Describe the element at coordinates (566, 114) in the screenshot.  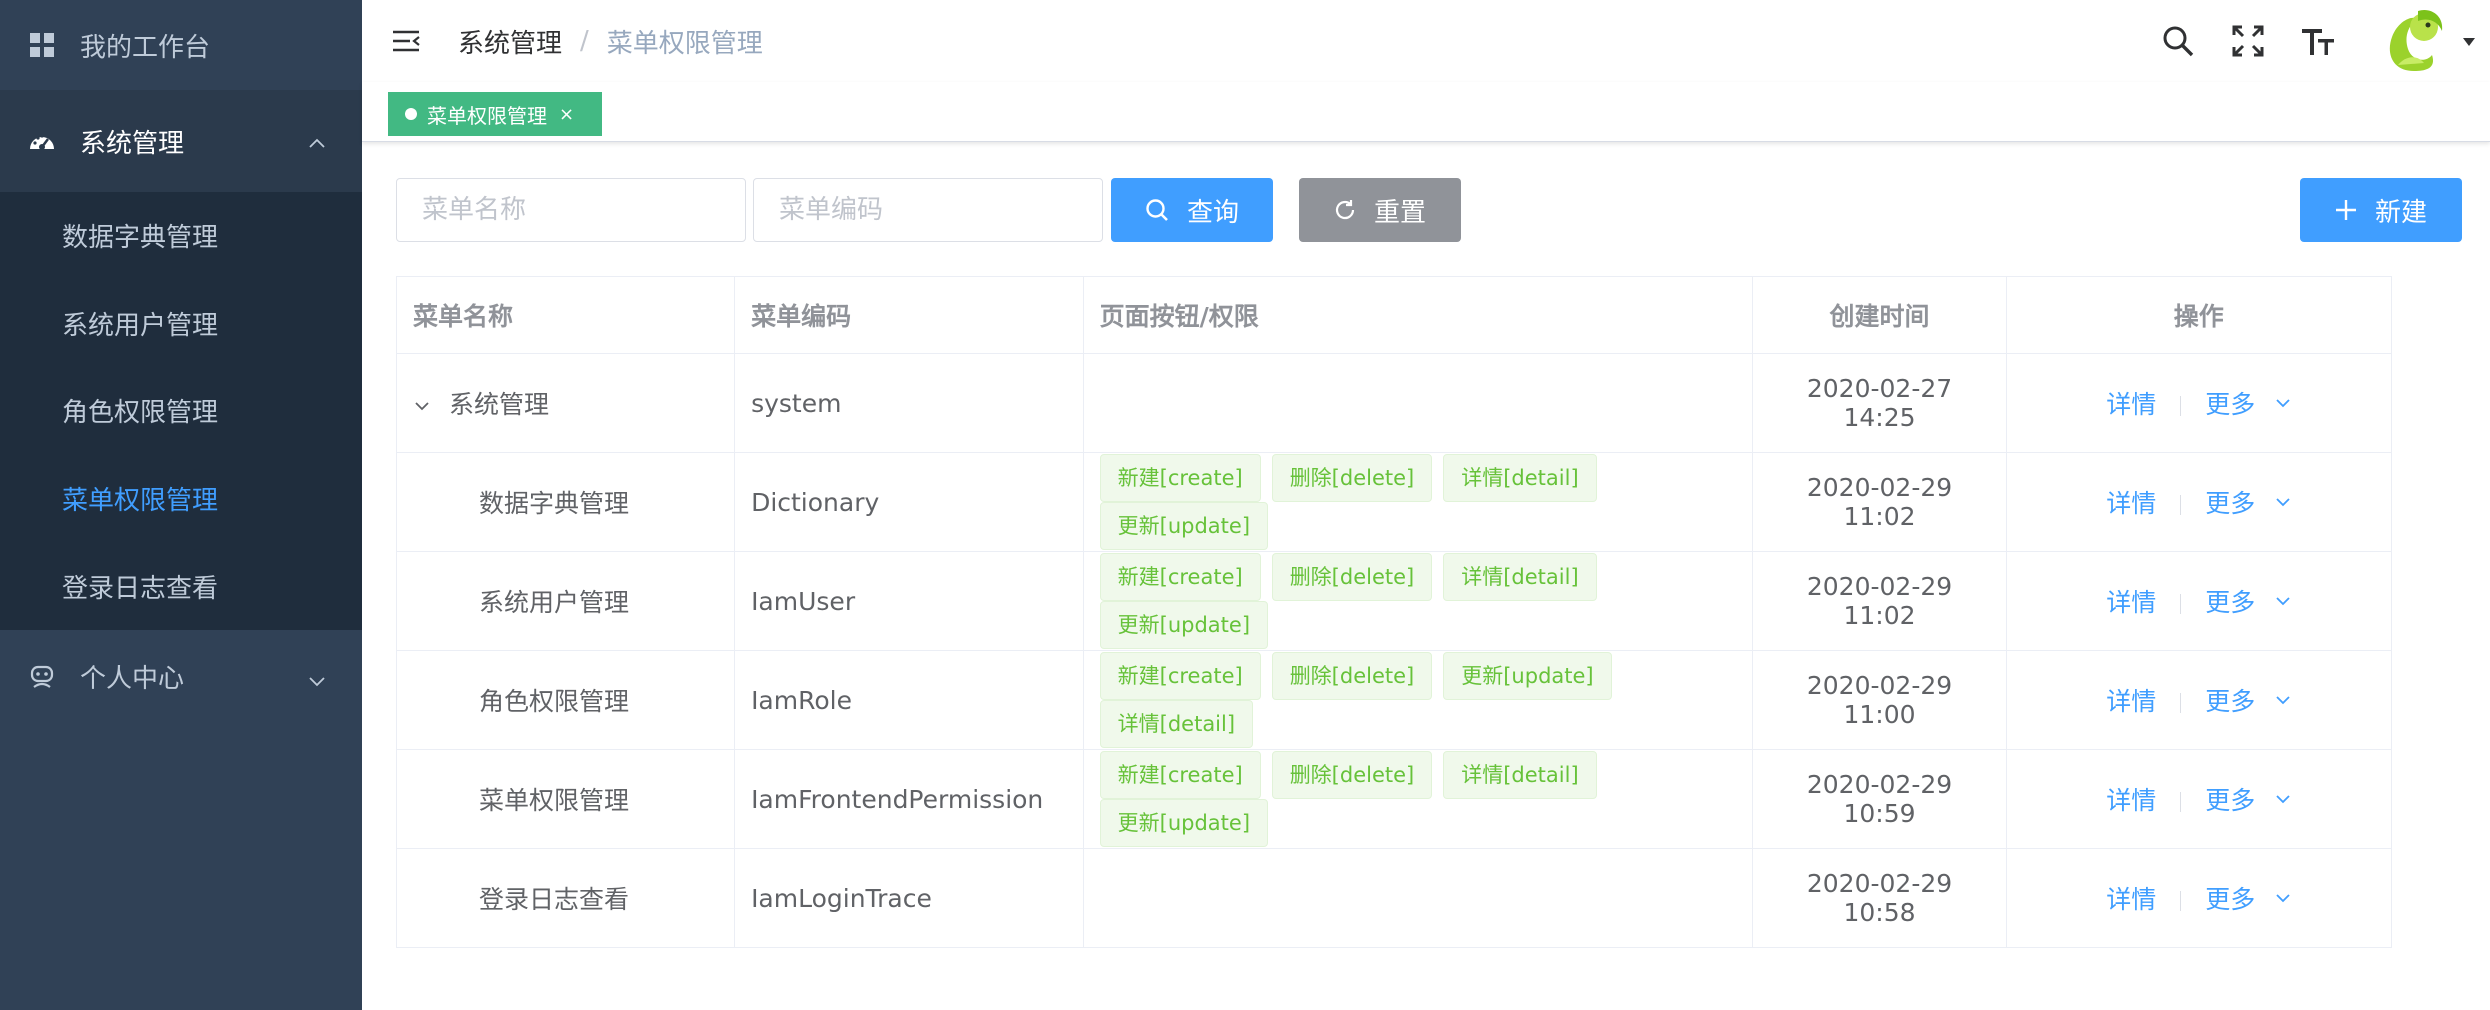
I see `close-icon: ×` at that location.